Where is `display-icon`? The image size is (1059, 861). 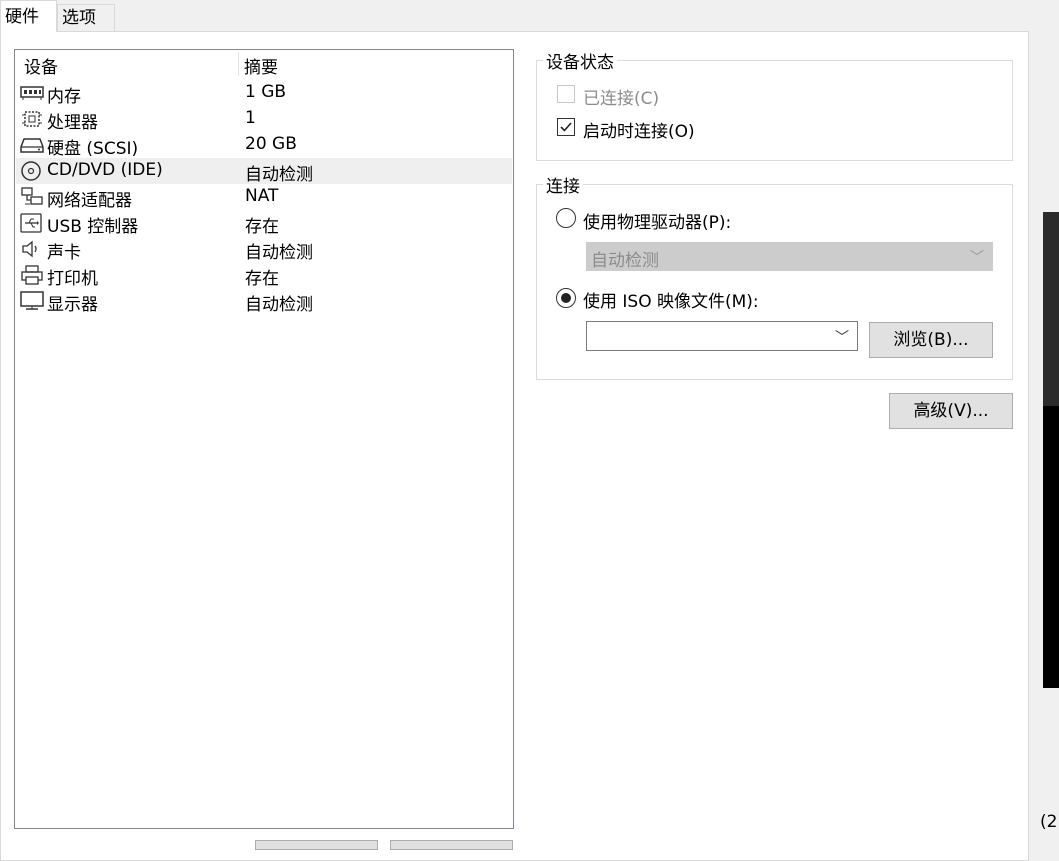 display-icon is located at coordinates (32, 300).